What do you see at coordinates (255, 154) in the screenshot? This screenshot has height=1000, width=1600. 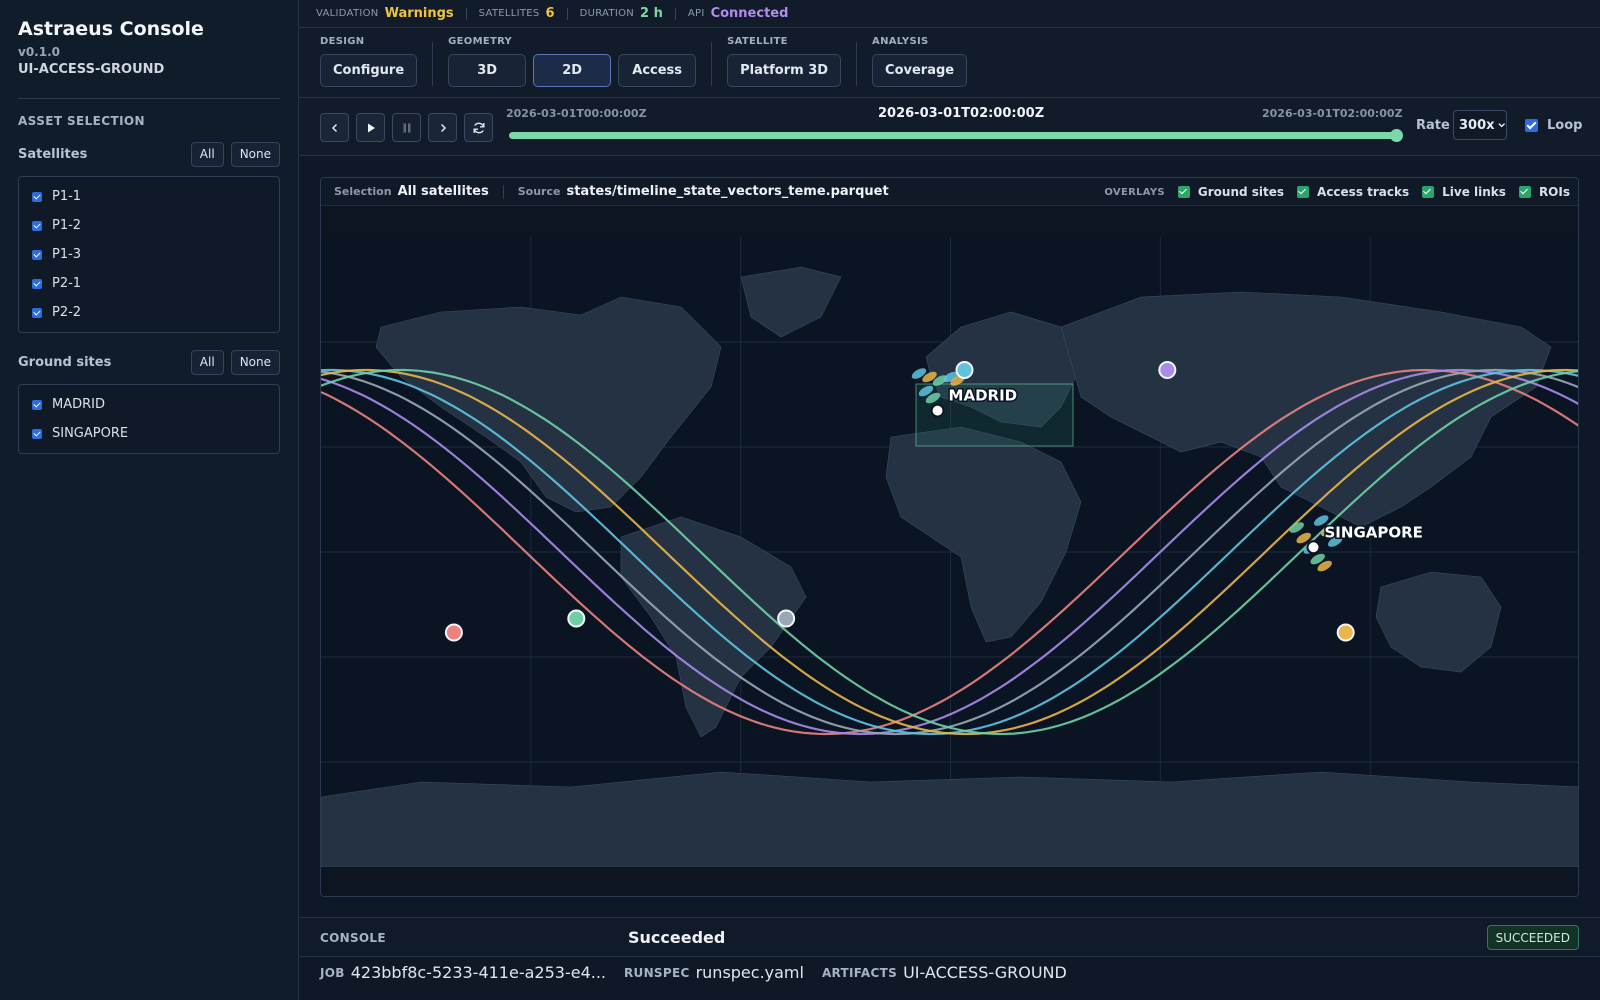 I see `satellites-none-button: None` at bounding box center [255, 154].